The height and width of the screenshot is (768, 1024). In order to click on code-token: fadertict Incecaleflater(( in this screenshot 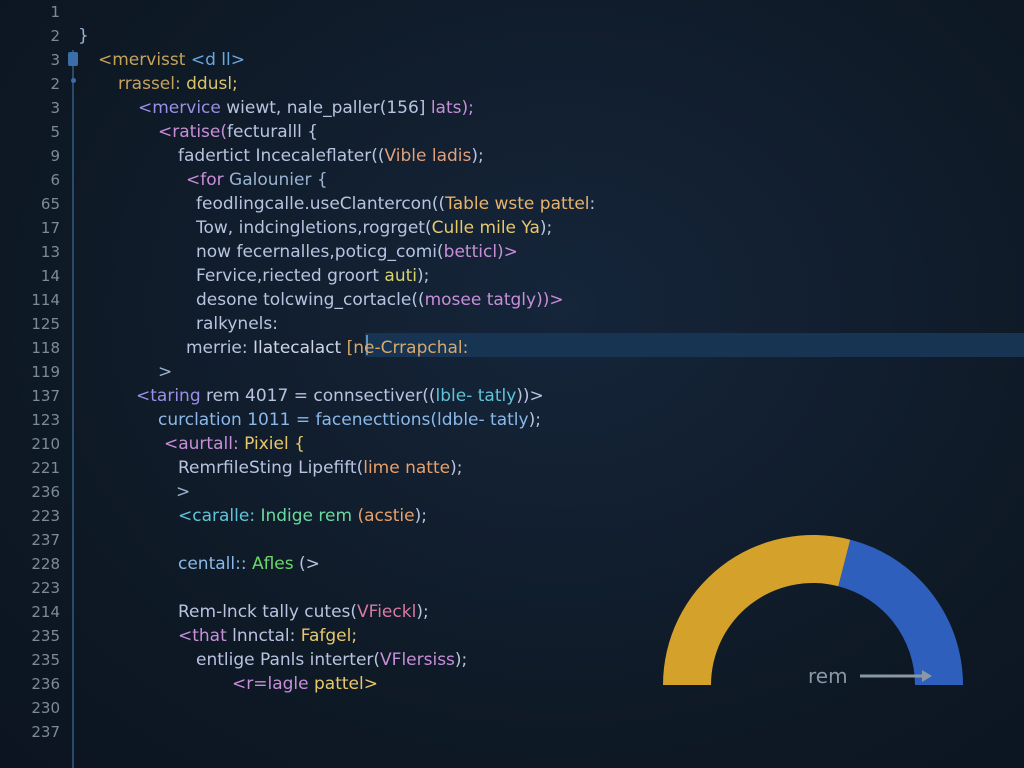, I will do `click(281, 156)`.